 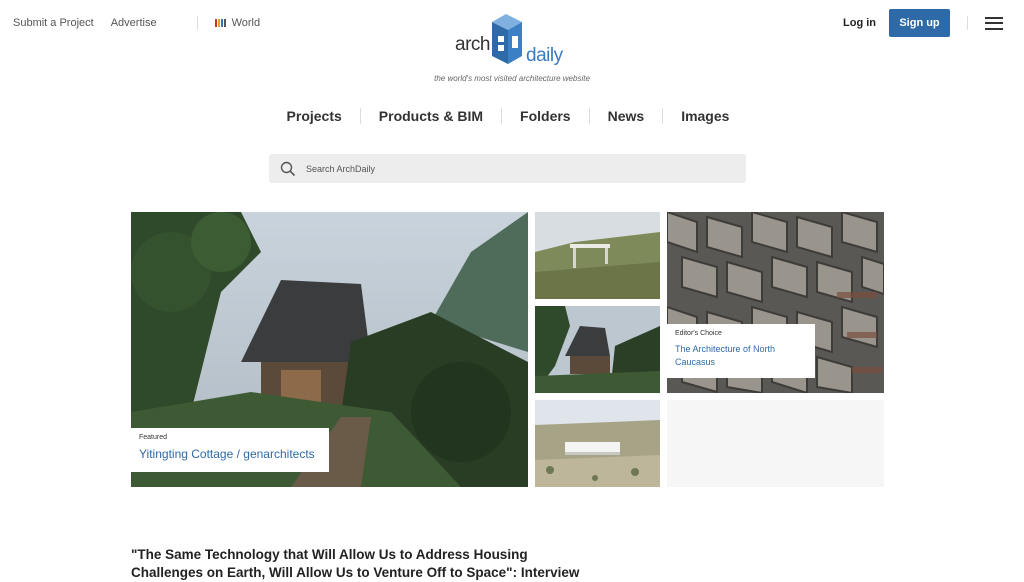 What do you see at coordinates (545, 116) in the screenshot?
I see `nav-folders: Folders` at bounding box center [545, 116].